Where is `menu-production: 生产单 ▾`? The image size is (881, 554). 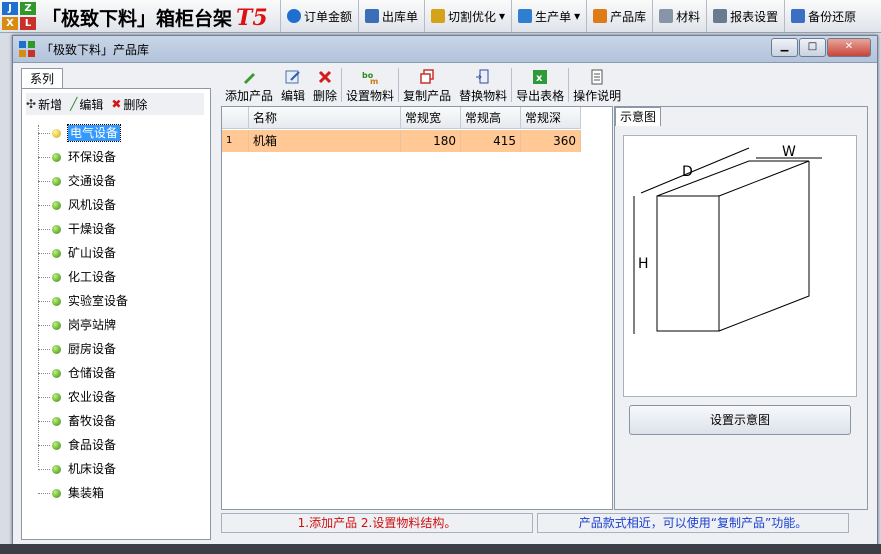 menu-production: 生产单 ▾ is located at coordinates (548, 16).